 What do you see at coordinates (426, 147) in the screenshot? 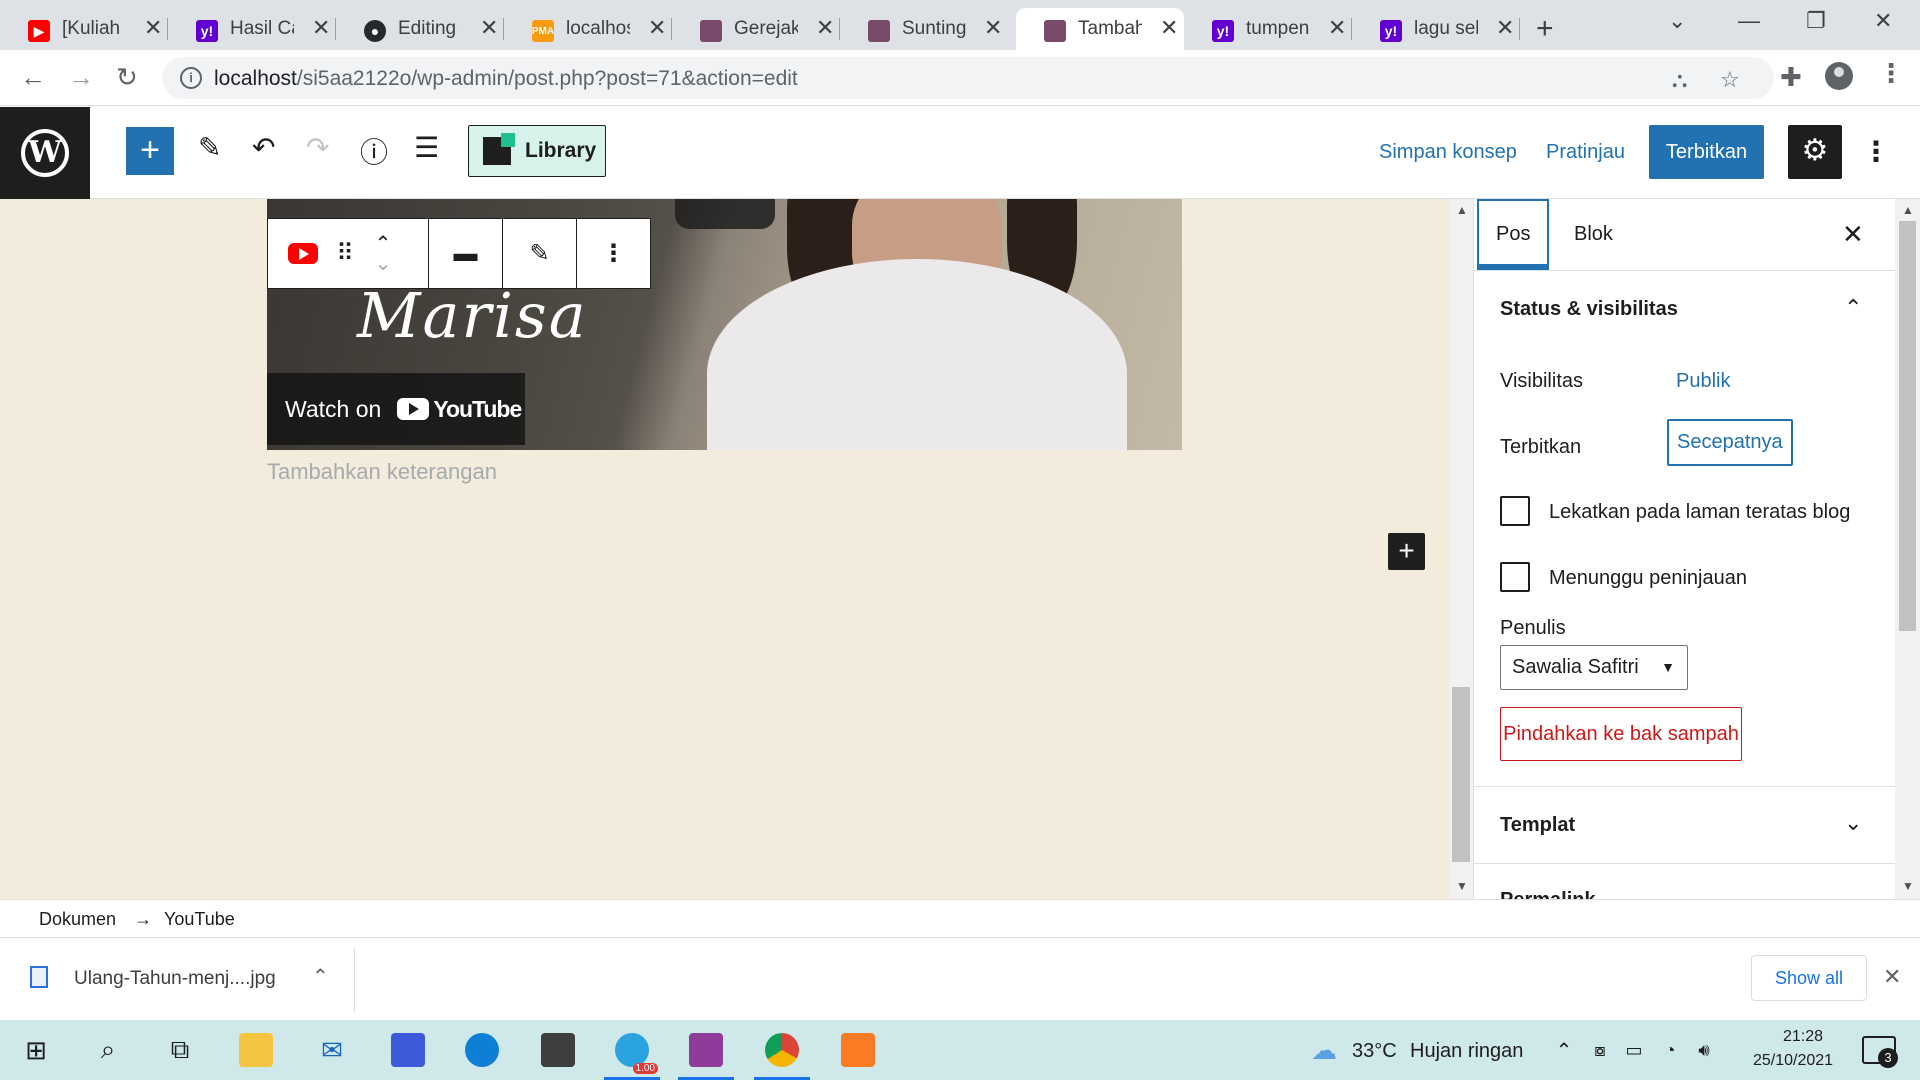
I see `list-view-icon: ☰` at bounding box center [426, 147].